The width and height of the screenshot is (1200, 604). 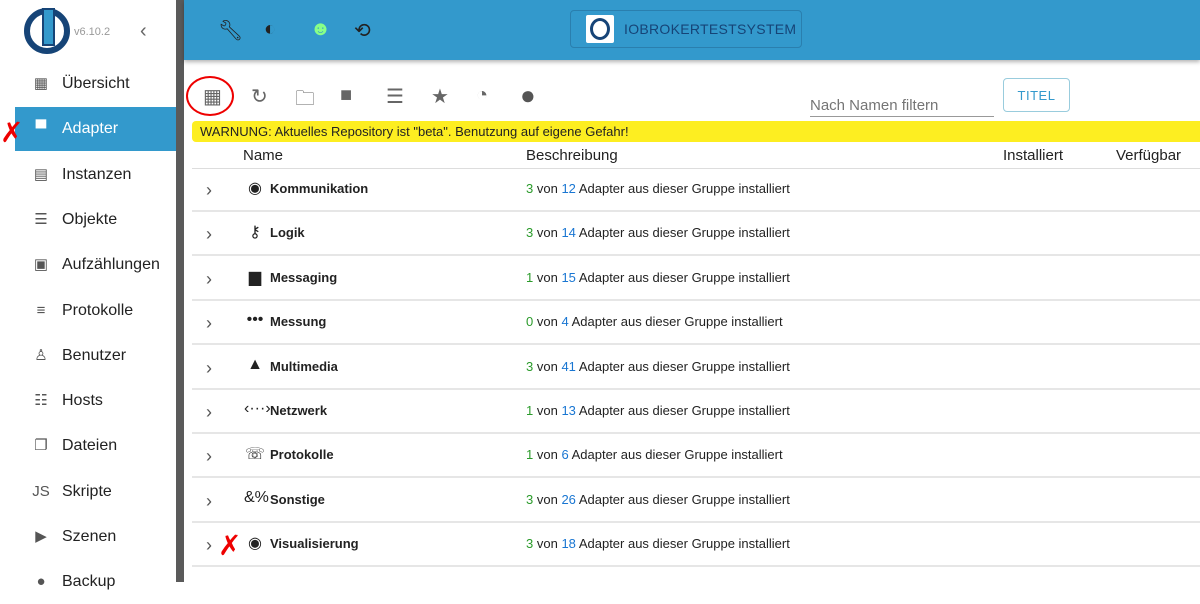 I want to click on sidebar-item-protokolle: ≡ Protokolle, so click(x=95, y=311).